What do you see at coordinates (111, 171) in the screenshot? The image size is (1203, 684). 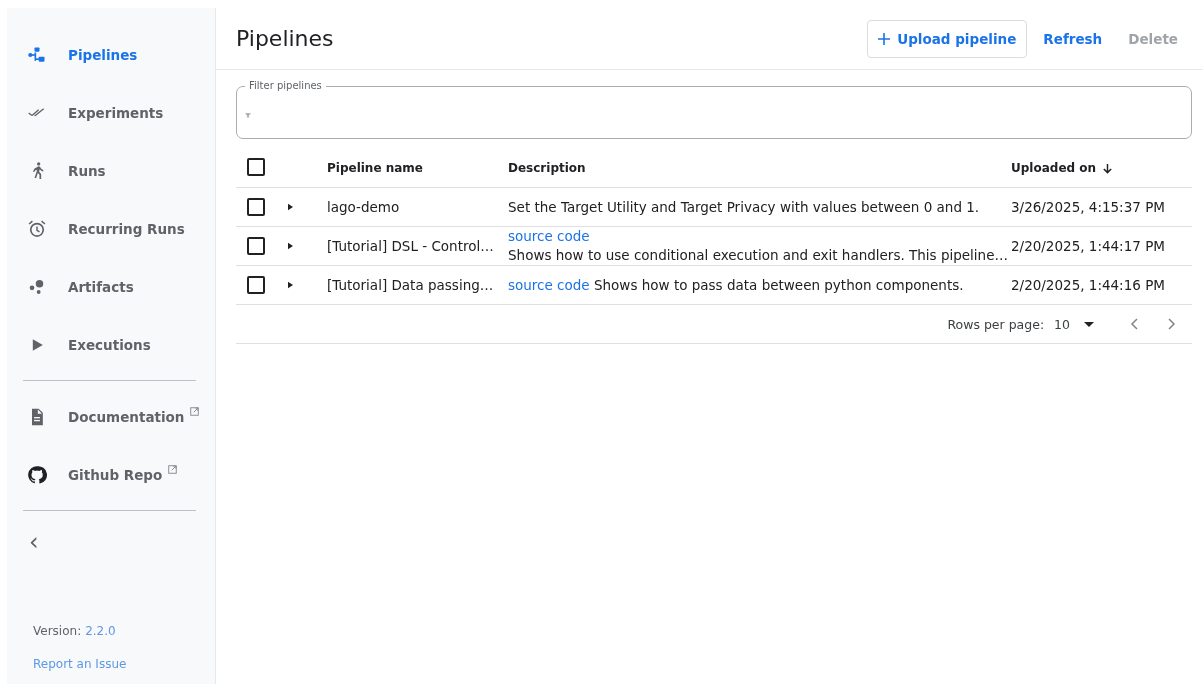 I see `nav-item: Runs` at bounding box center [111, 171].